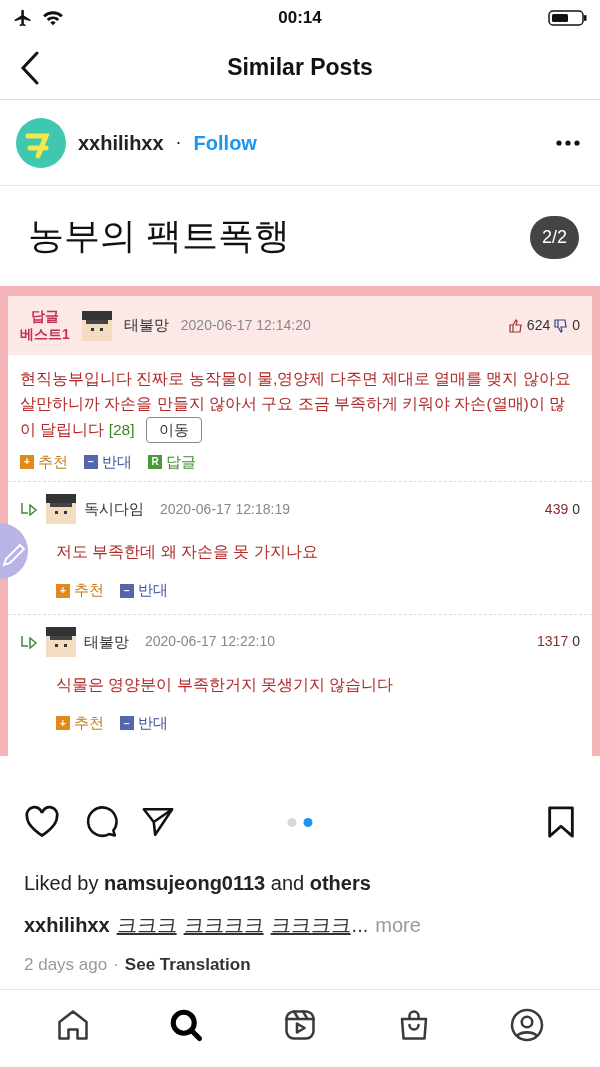  What do you see at coordinates (568, 142) in the screenshot?
I see `more-options-icon` at bounding box center [568, 142].